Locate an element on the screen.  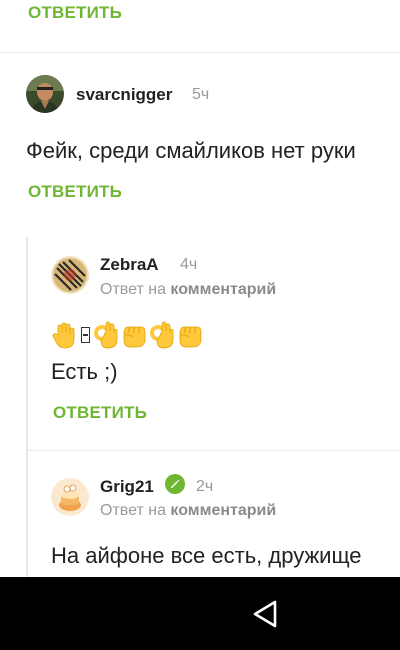
comment-username: ZebraA is located at coordinates (129, 265).